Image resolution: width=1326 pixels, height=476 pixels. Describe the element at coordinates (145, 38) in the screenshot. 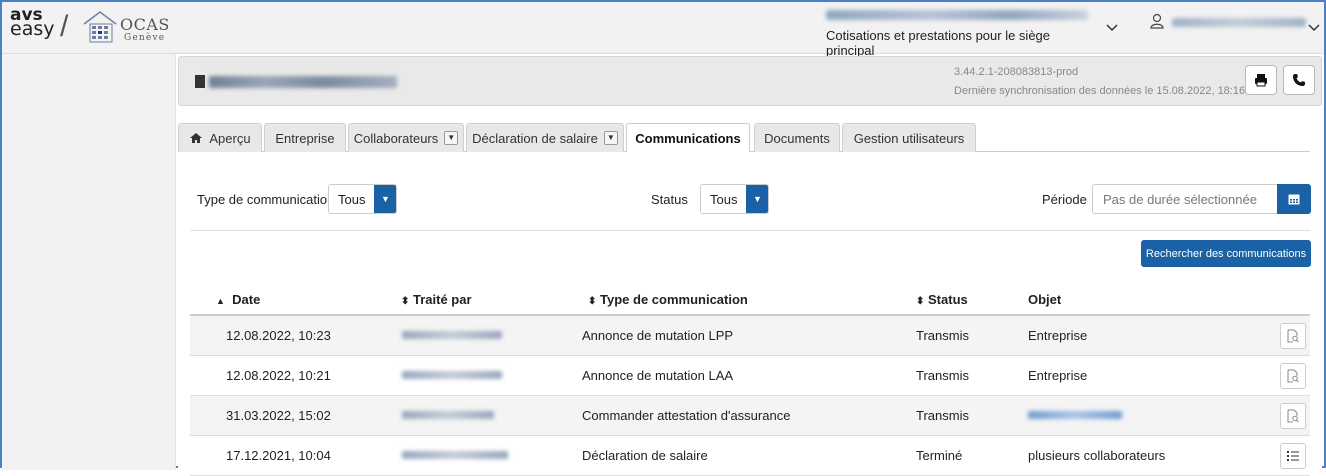

I see `ocas-logo-subtext: Genève` at that location.